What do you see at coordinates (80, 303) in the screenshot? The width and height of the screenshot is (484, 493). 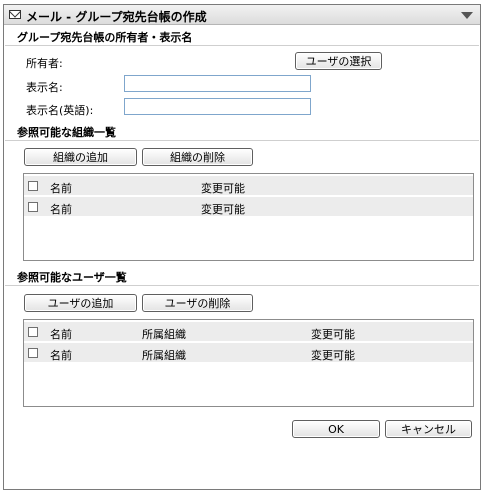 I see `add-user-button: ユーザの追加` at bounding box center [80, 303].